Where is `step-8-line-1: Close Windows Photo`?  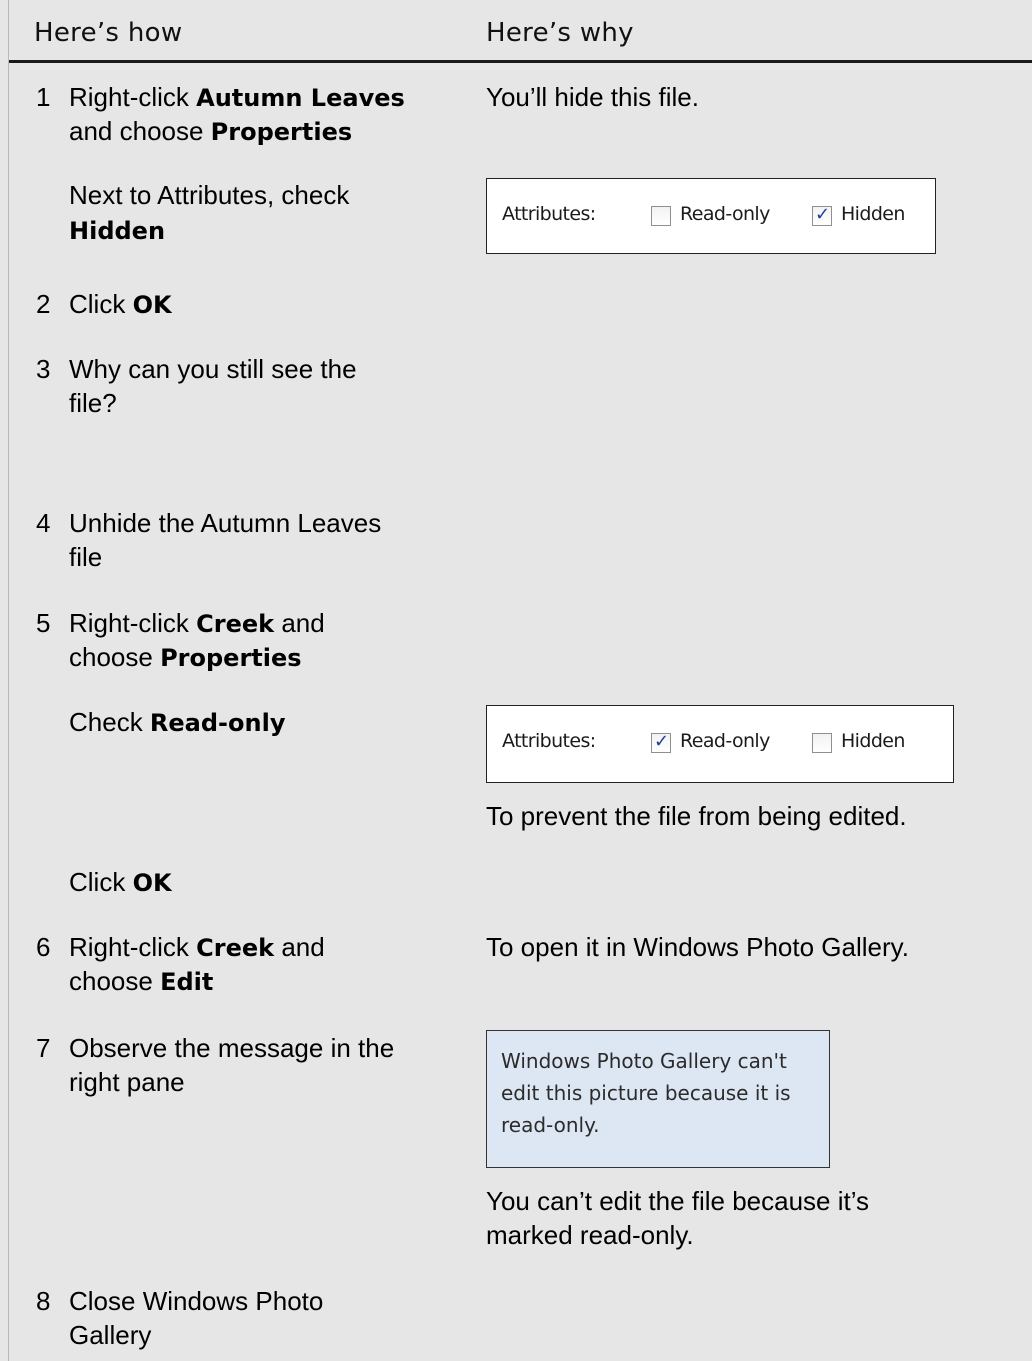
step-8-line-1: Close Windows Photo is located at coordinates (196, 1301).